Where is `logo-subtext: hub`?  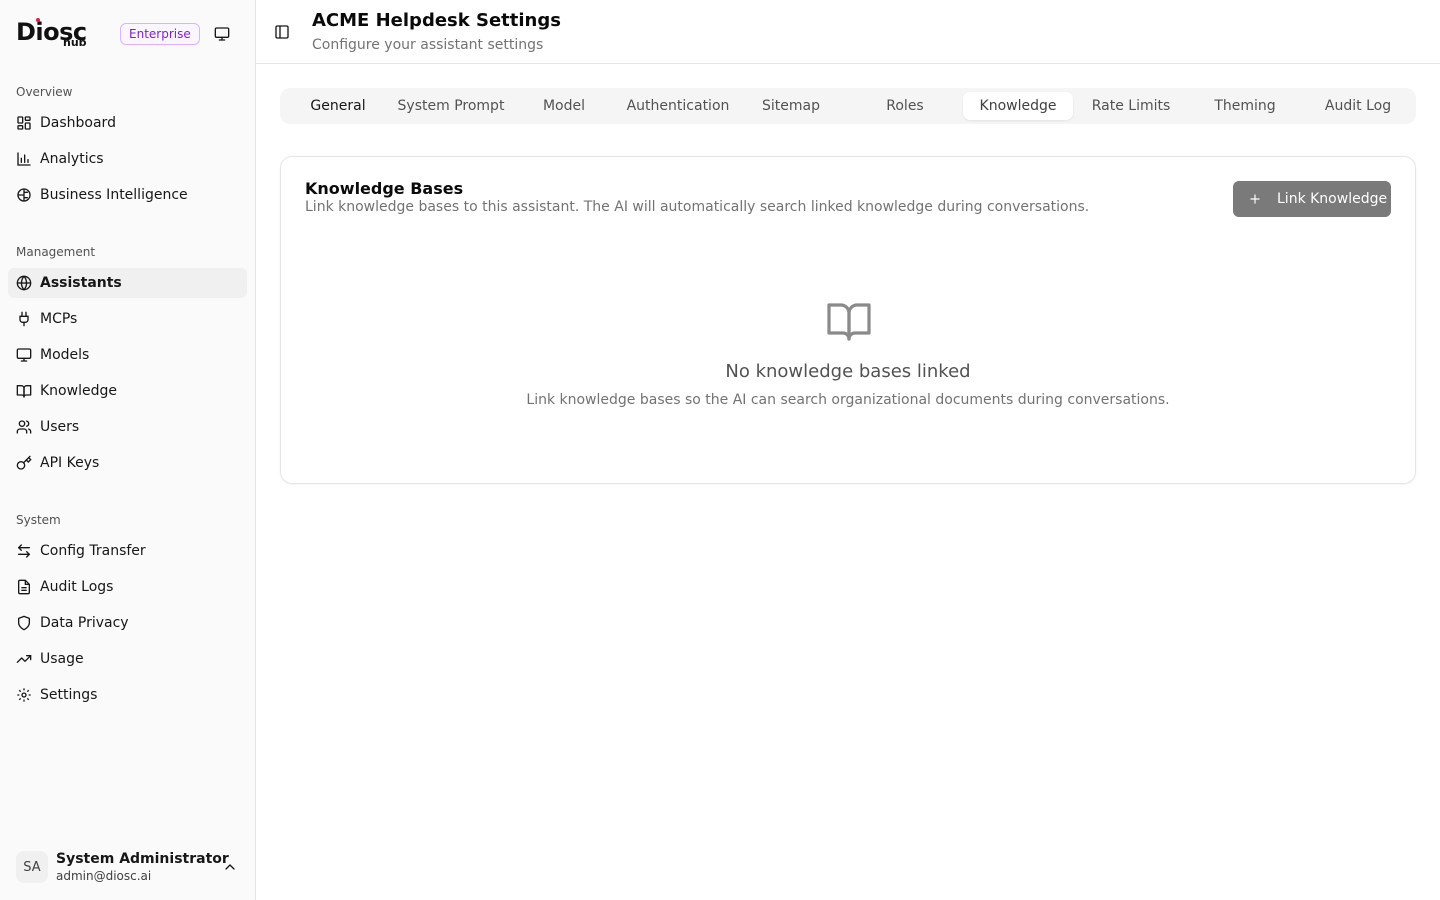
logo-subtext: hub is located at coordinates (75, 42).